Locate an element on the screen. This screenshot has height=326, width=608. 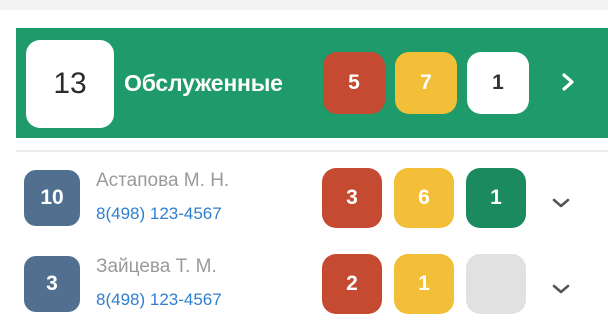
served-title: Обслуженные is located at coordinates (203, 83).